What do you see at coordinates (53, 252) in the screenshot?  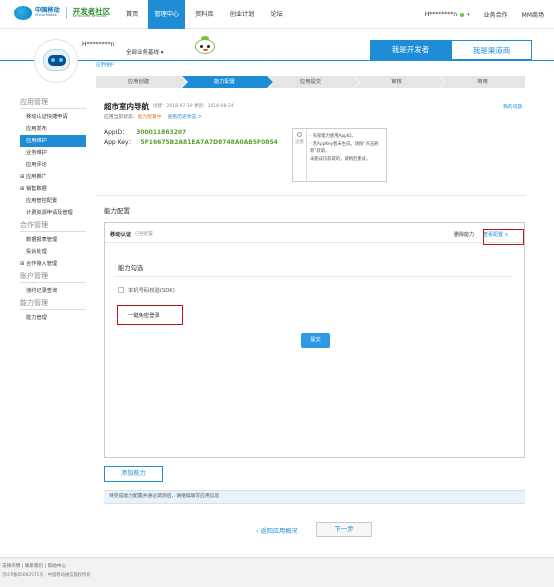 I see `sidebar-item-complaints: 投诉处理` at bounding box center [53, 252].